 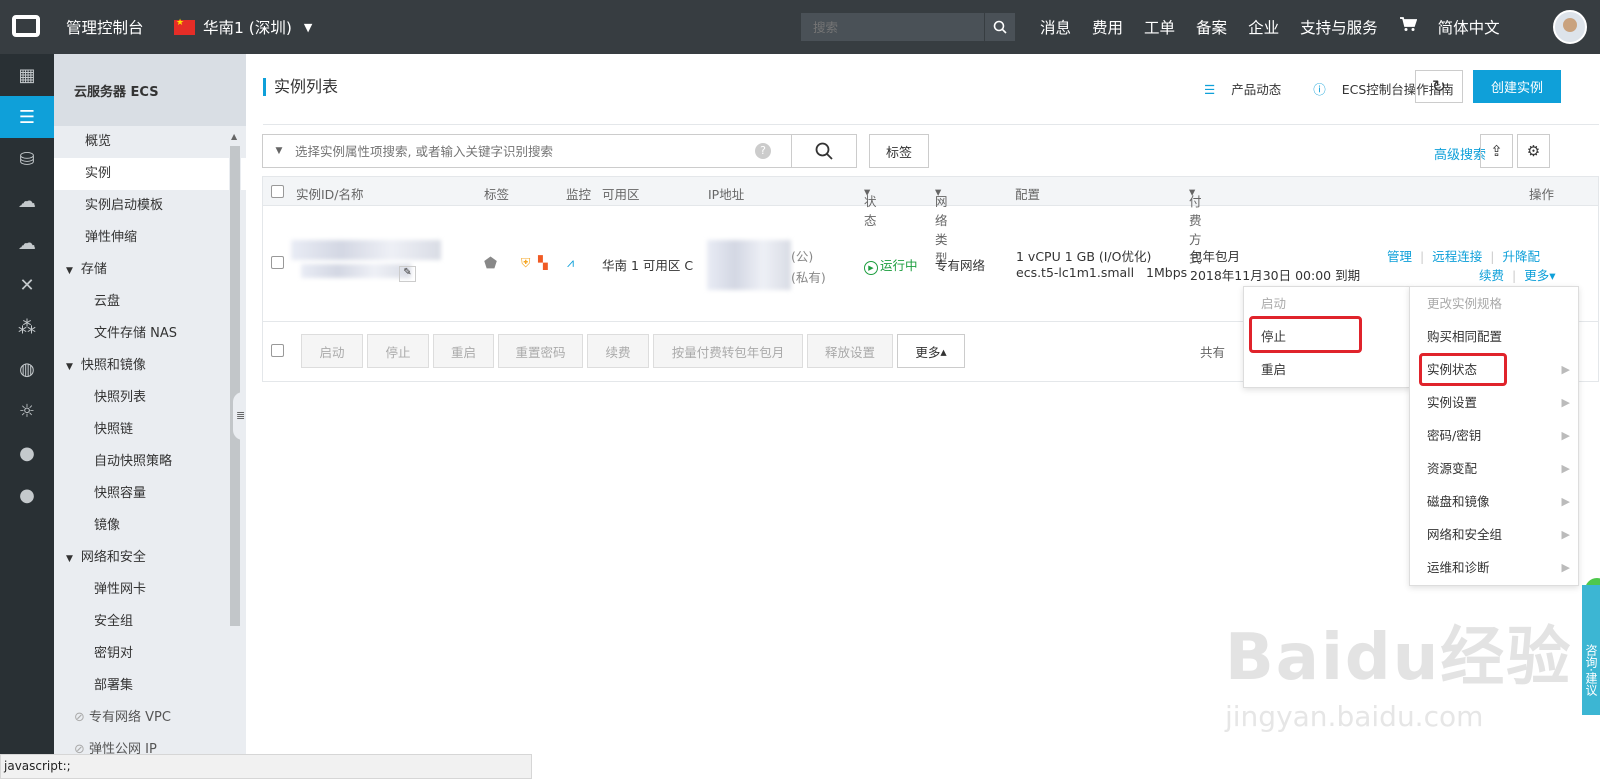 What do you see at coordinates (150, 174) in the screenshot?
I see `sidebar-item-1: 实例` at bounding box center [150, 174].